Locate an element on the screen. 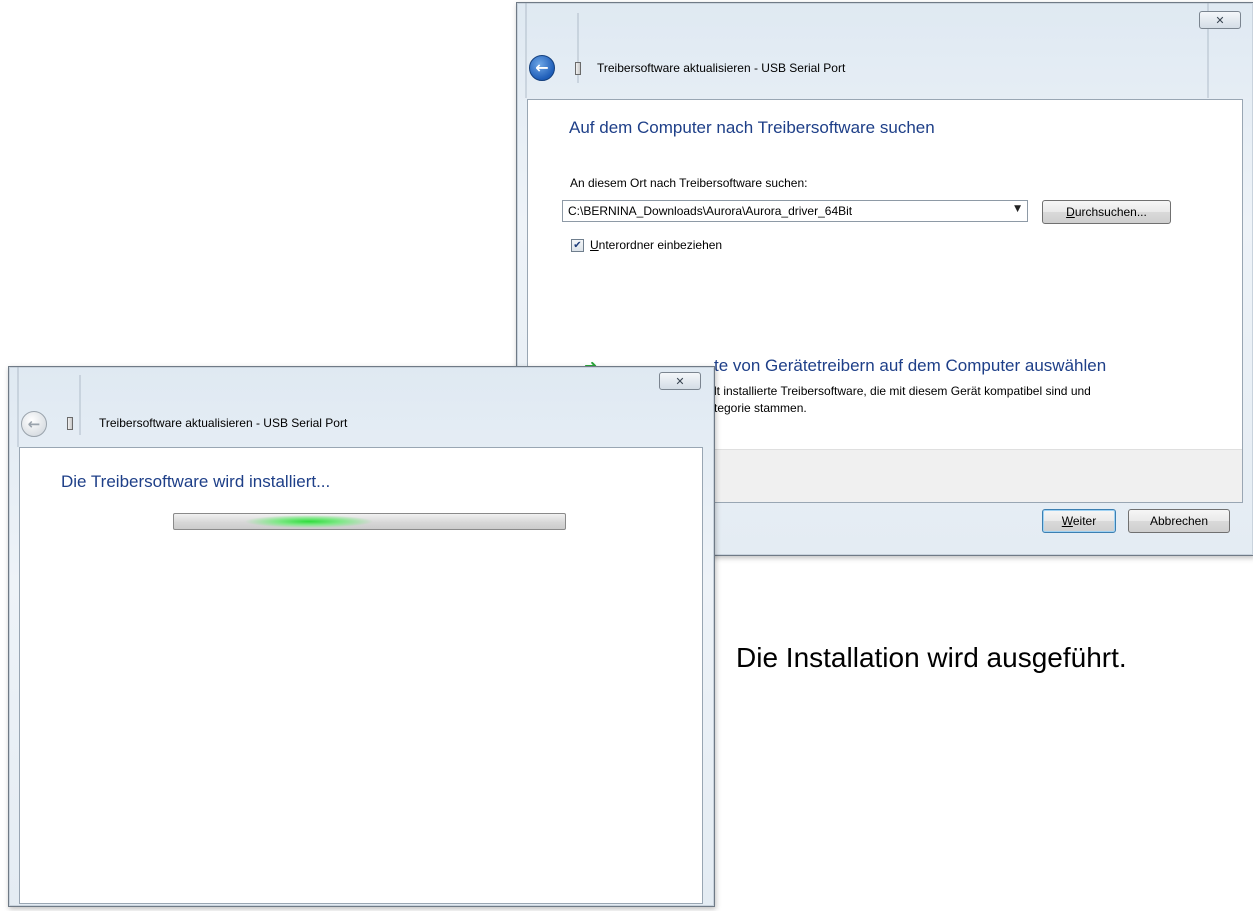 The height and width of the screenshot is (911, 1253). include-subfolders-checkbox: ✔ is located at coordinates (577, 245).